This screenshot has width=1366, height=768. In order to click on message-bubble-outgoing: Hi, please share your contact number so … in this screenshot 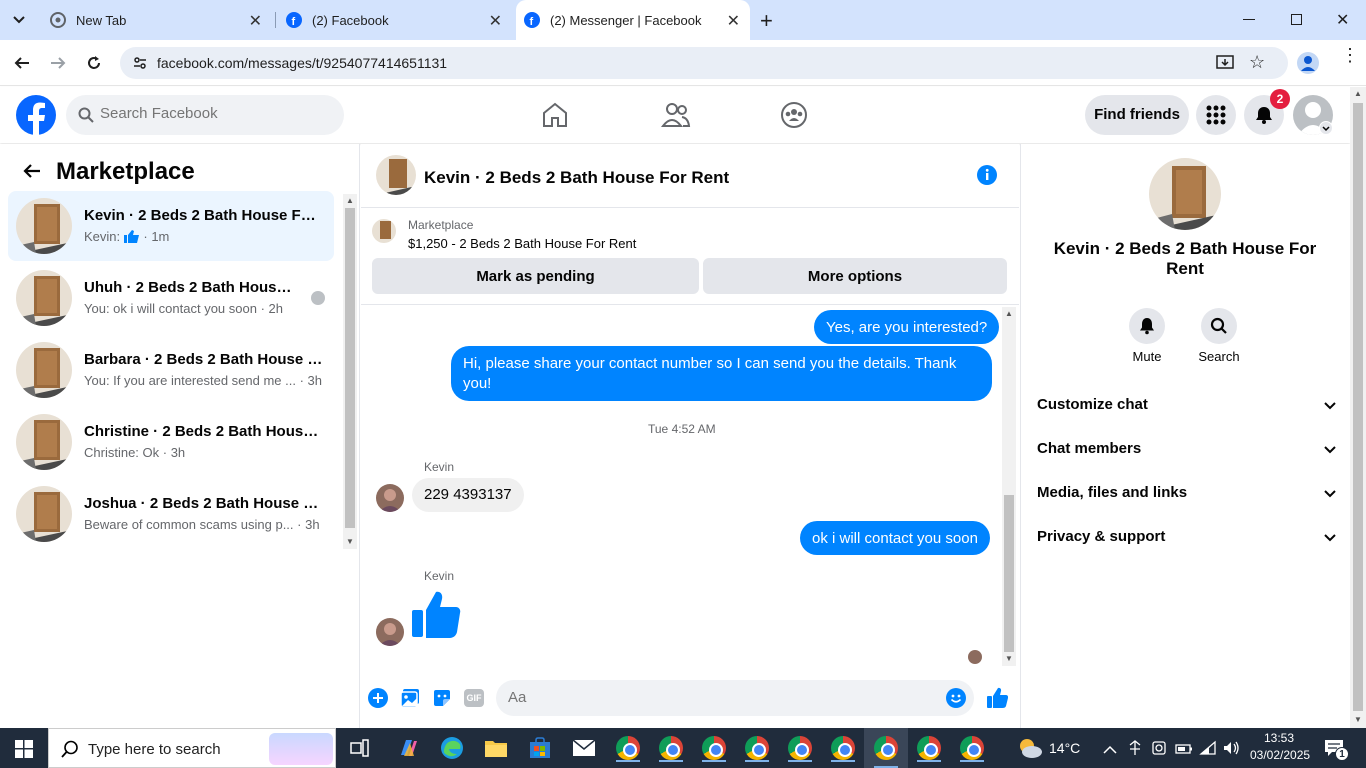, I will do `click(721, 373)`.